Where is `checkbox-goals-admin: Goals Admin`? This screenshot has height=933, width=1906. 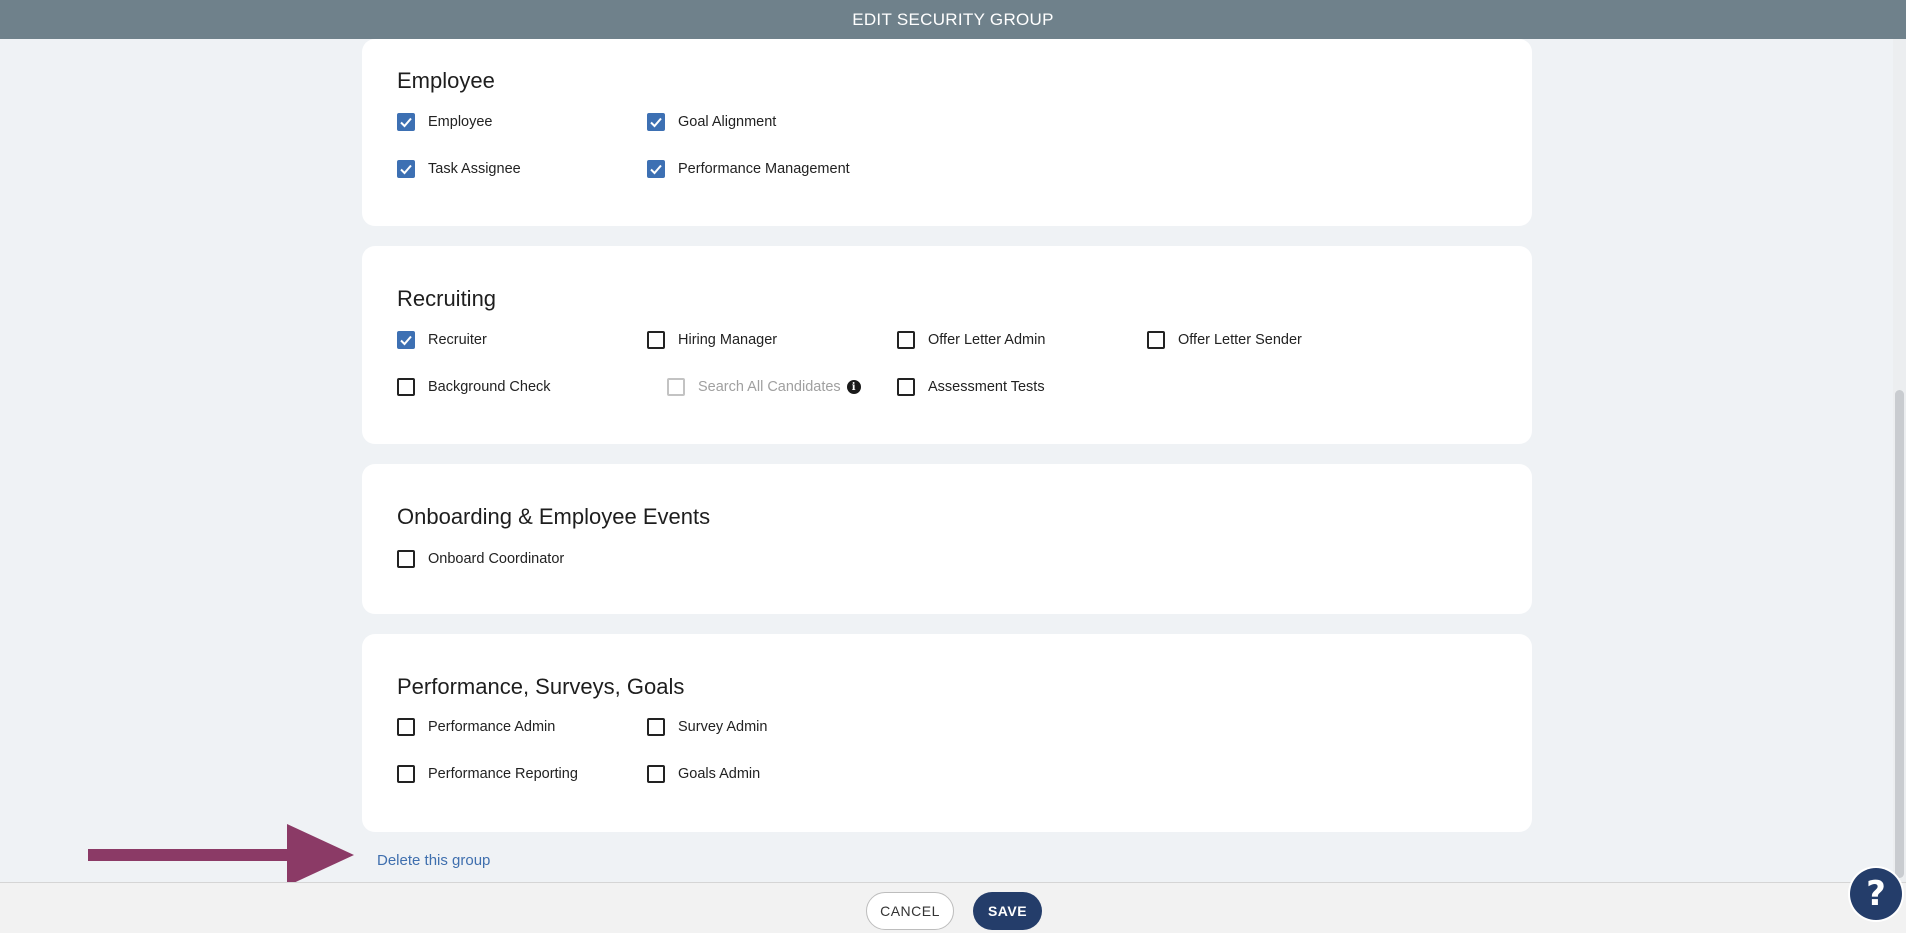 checkbox-goals-admin: Goals Admin is located at coordinates (703, 774).